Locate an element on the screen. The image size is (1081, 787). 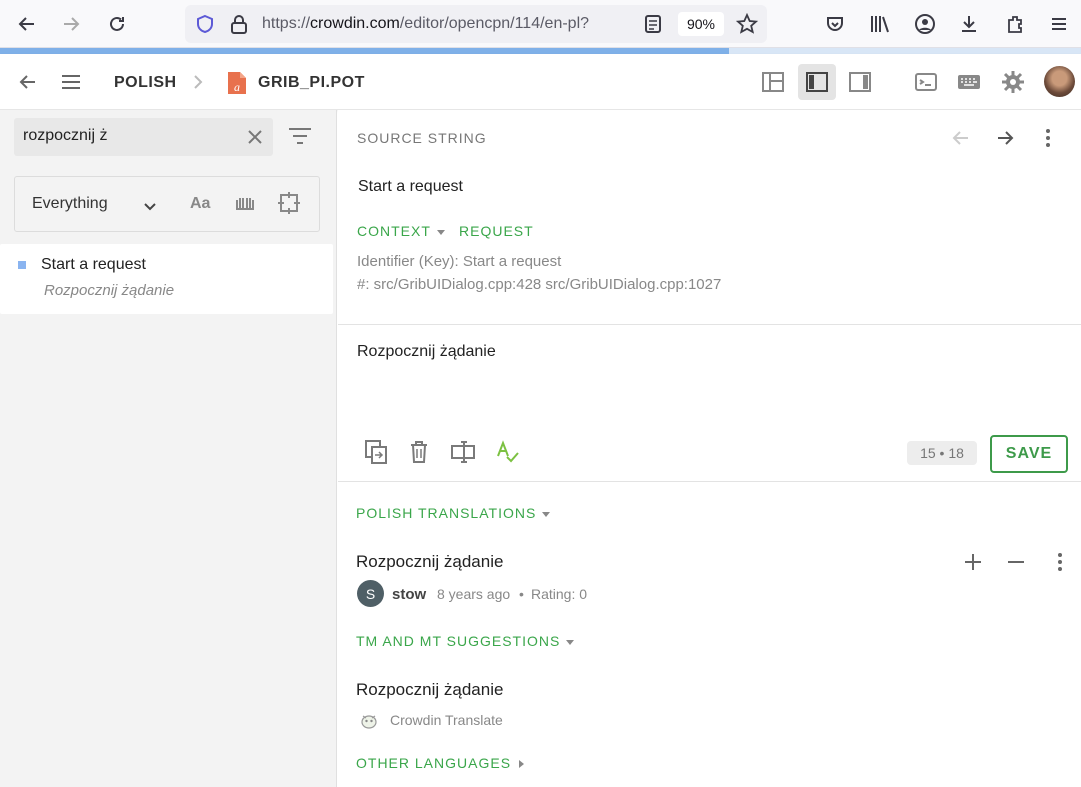
scope-select: Everything is located at coordinates (70, 204).